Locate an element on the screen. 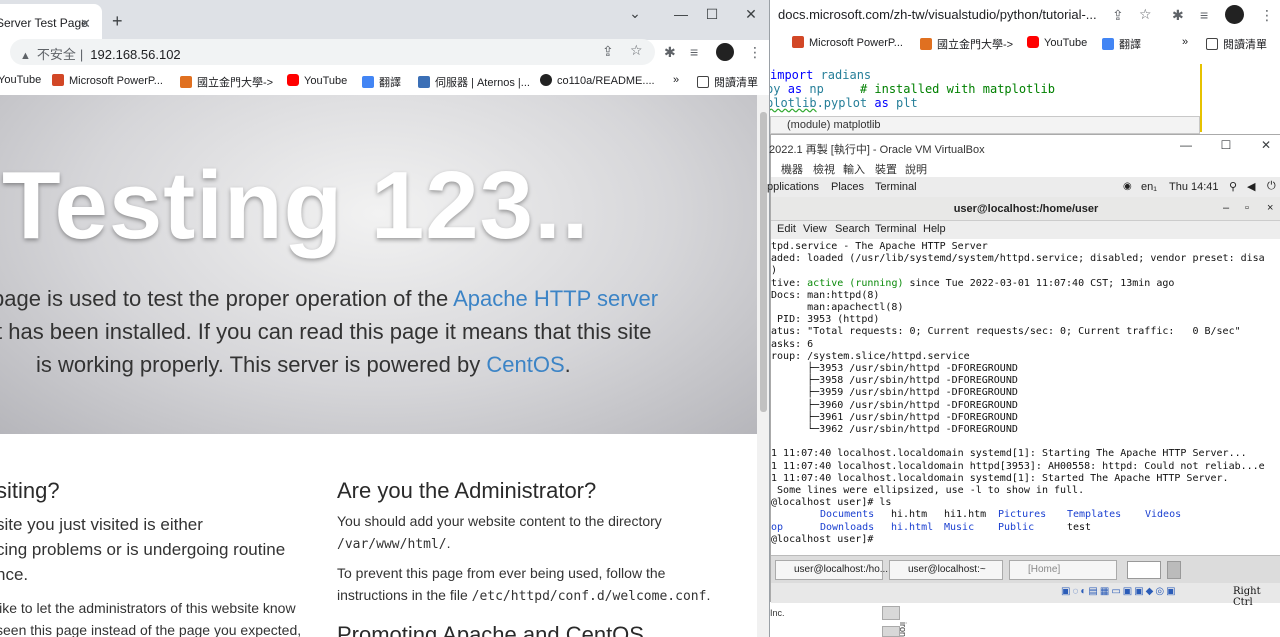  bookmark-youtube-2: YouTube is located at coordinates (317, 80).